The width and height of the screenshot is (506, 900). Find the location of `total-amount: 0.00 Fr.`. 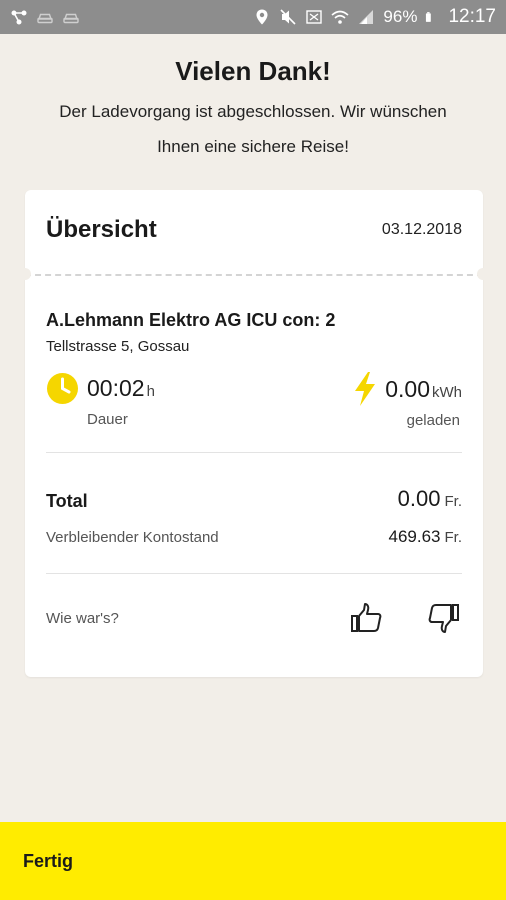

total-amount: 0.00 Fr. is located at coordinates (430, 499).